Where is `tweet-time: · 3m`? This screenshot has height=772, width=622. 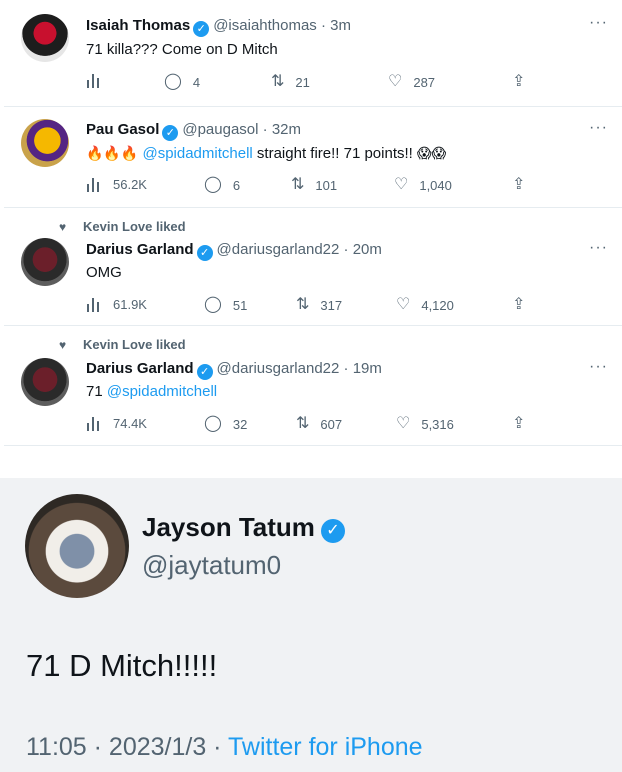
tweet-time: · 3m is located at coordinates (336, 25).